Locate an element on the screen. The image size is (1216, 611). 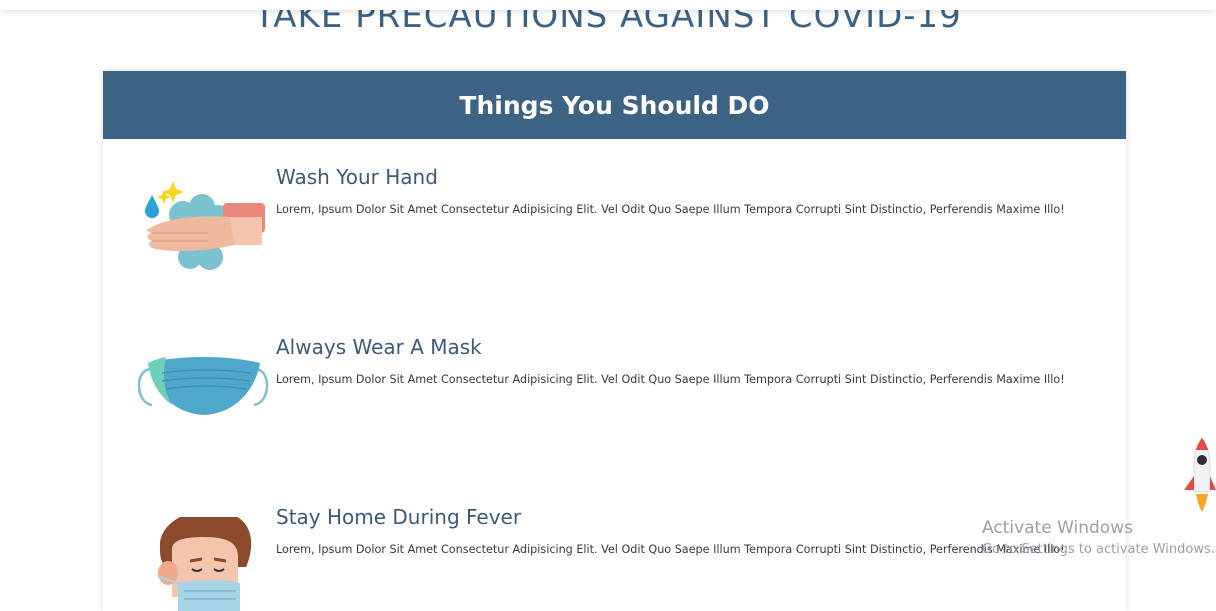
watermark-subtitle: Go to Settings to activate Windows. is located at coordinates (1098, 549).